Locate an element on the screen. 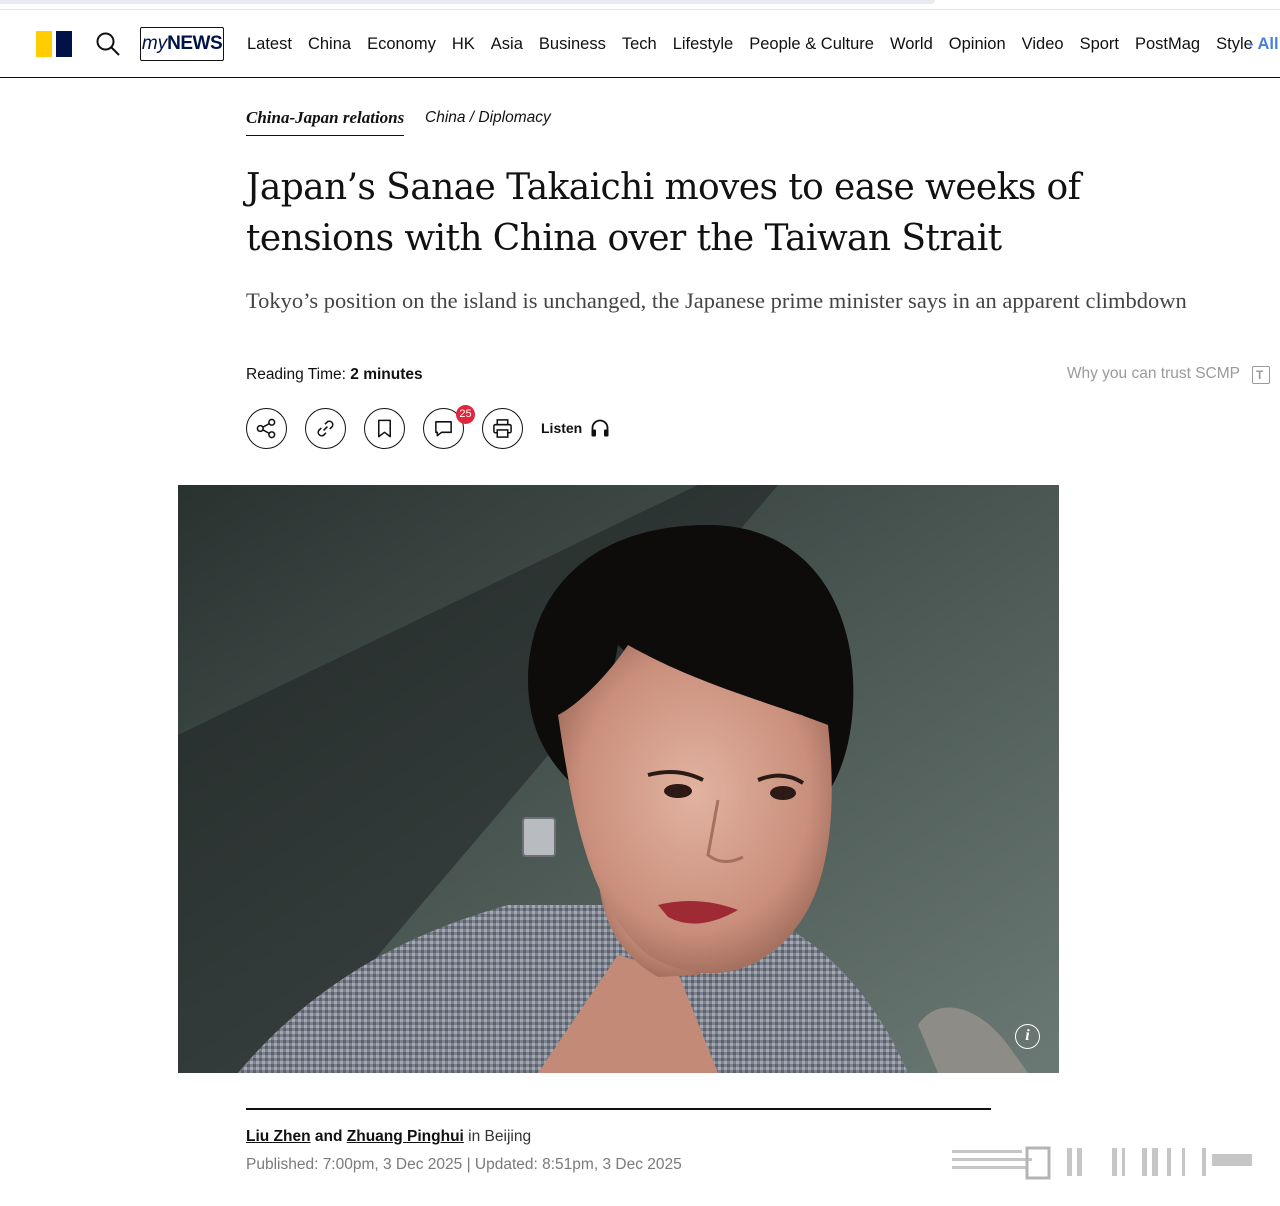  share-button is located at coordinates (266, 428).